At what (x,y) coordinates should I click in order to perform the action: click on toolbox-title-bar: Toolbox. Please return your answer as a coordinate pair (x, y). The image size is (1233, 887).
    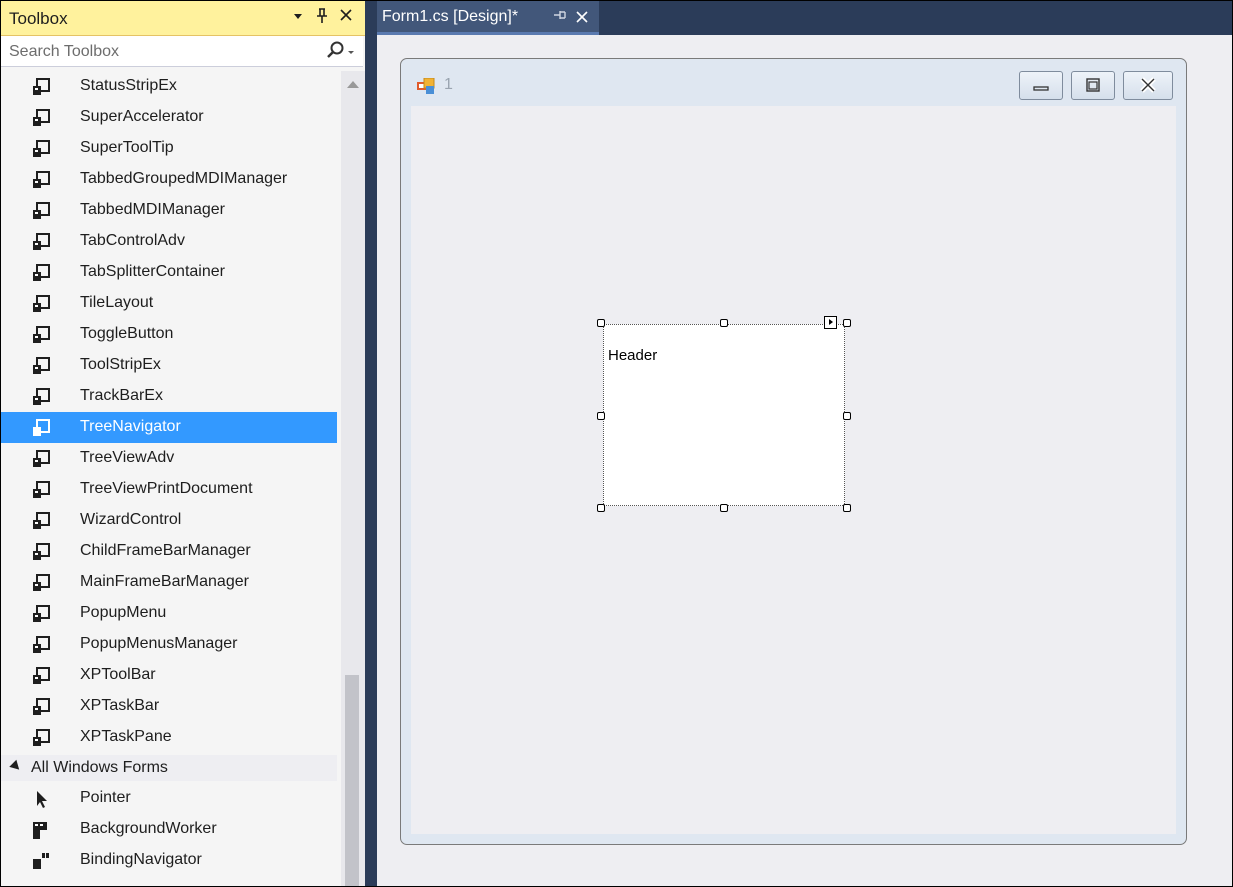
    Looking at the image, I should click on (183, 18).